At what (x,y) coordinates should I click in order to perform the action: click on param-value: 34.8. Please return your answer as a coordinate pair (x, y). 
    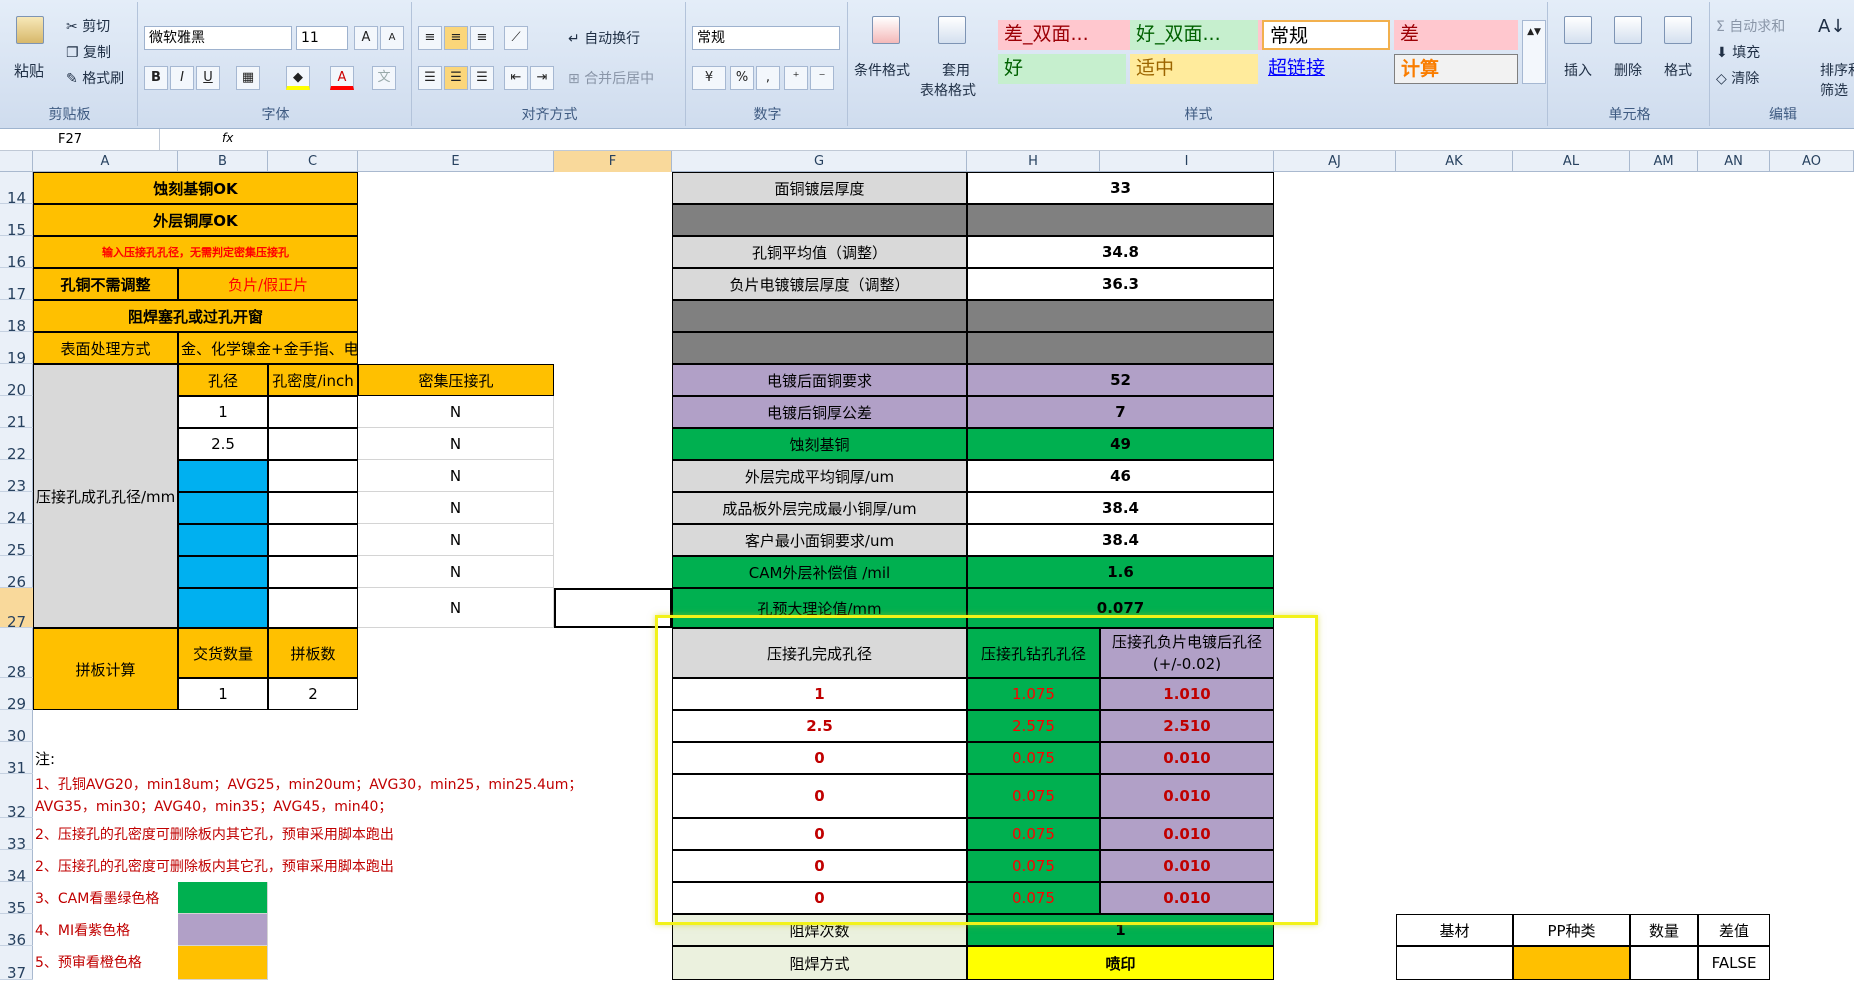
    Looking at the image, I should click on (1120, 252).